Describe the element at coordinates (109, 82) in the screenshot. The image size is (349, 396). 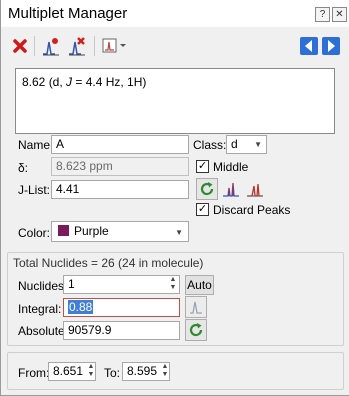
I see `summary-suffix: = 4.4 Hz, 1H)` at that location.